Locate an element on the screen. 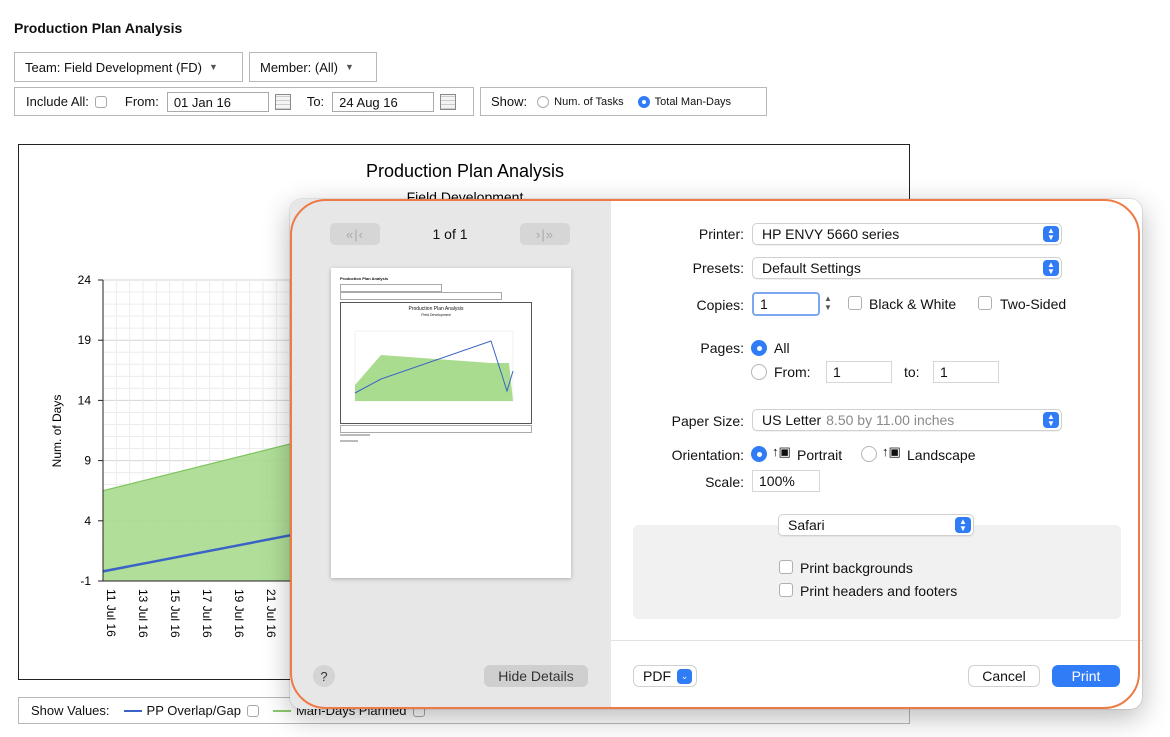 Image resolution: width=1170 pixels, height=737 pixels. pages-all-label: All is located at coordinates (782, 348).